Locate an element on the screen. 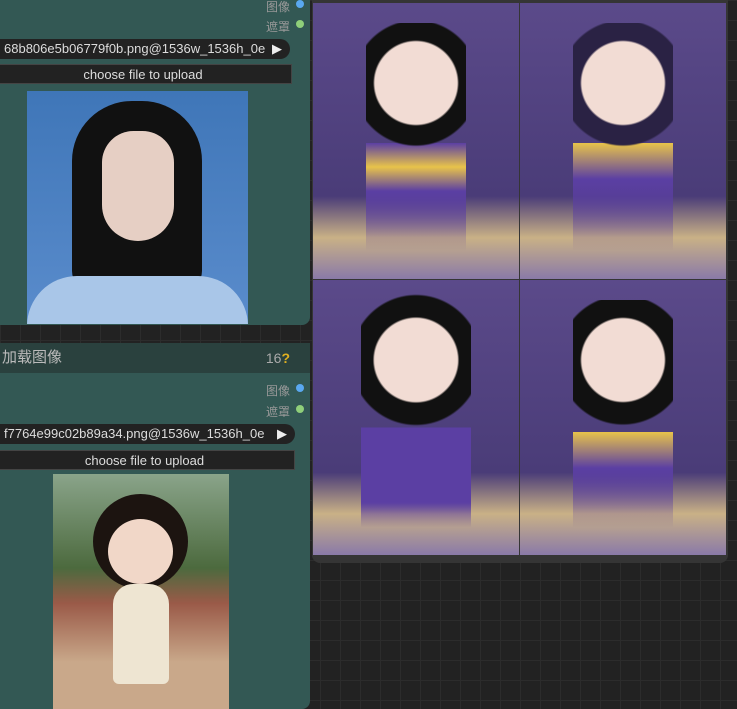  node-header: 加载图像 16? is located at coordinates (155, 358).